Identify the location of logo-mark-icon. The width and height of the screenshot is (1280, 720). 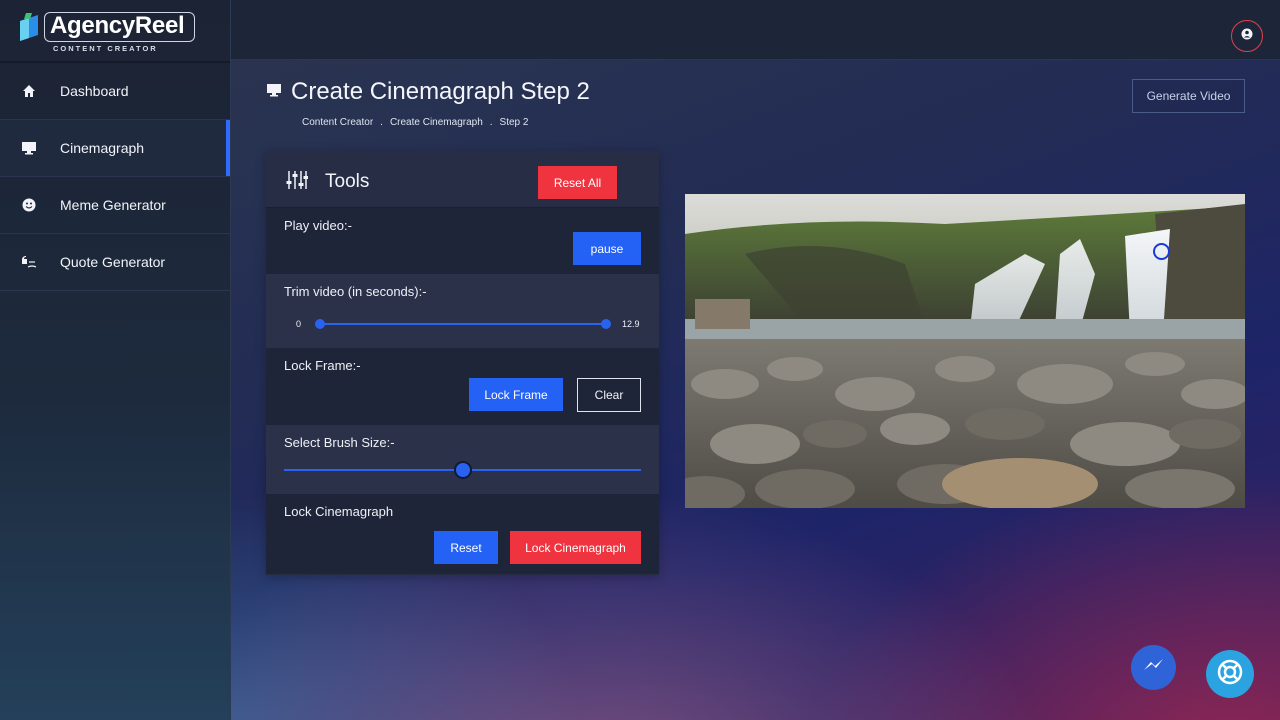
(29, 27).